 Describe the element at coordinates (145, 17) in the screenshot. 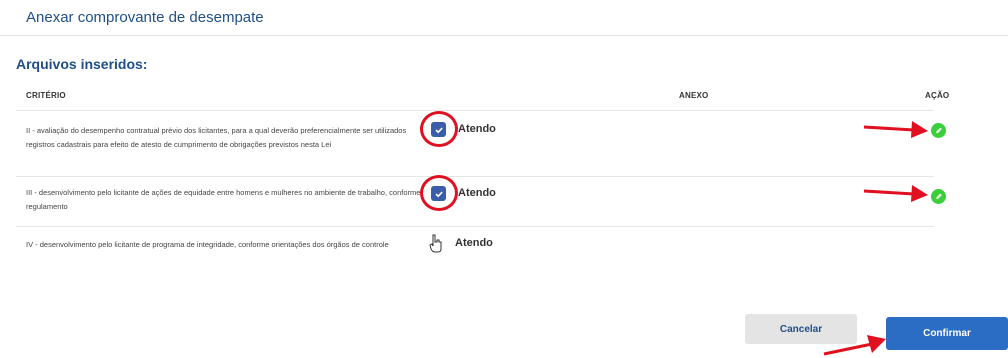

I see `header-title: Anexar comprovante de desempate` at that location.